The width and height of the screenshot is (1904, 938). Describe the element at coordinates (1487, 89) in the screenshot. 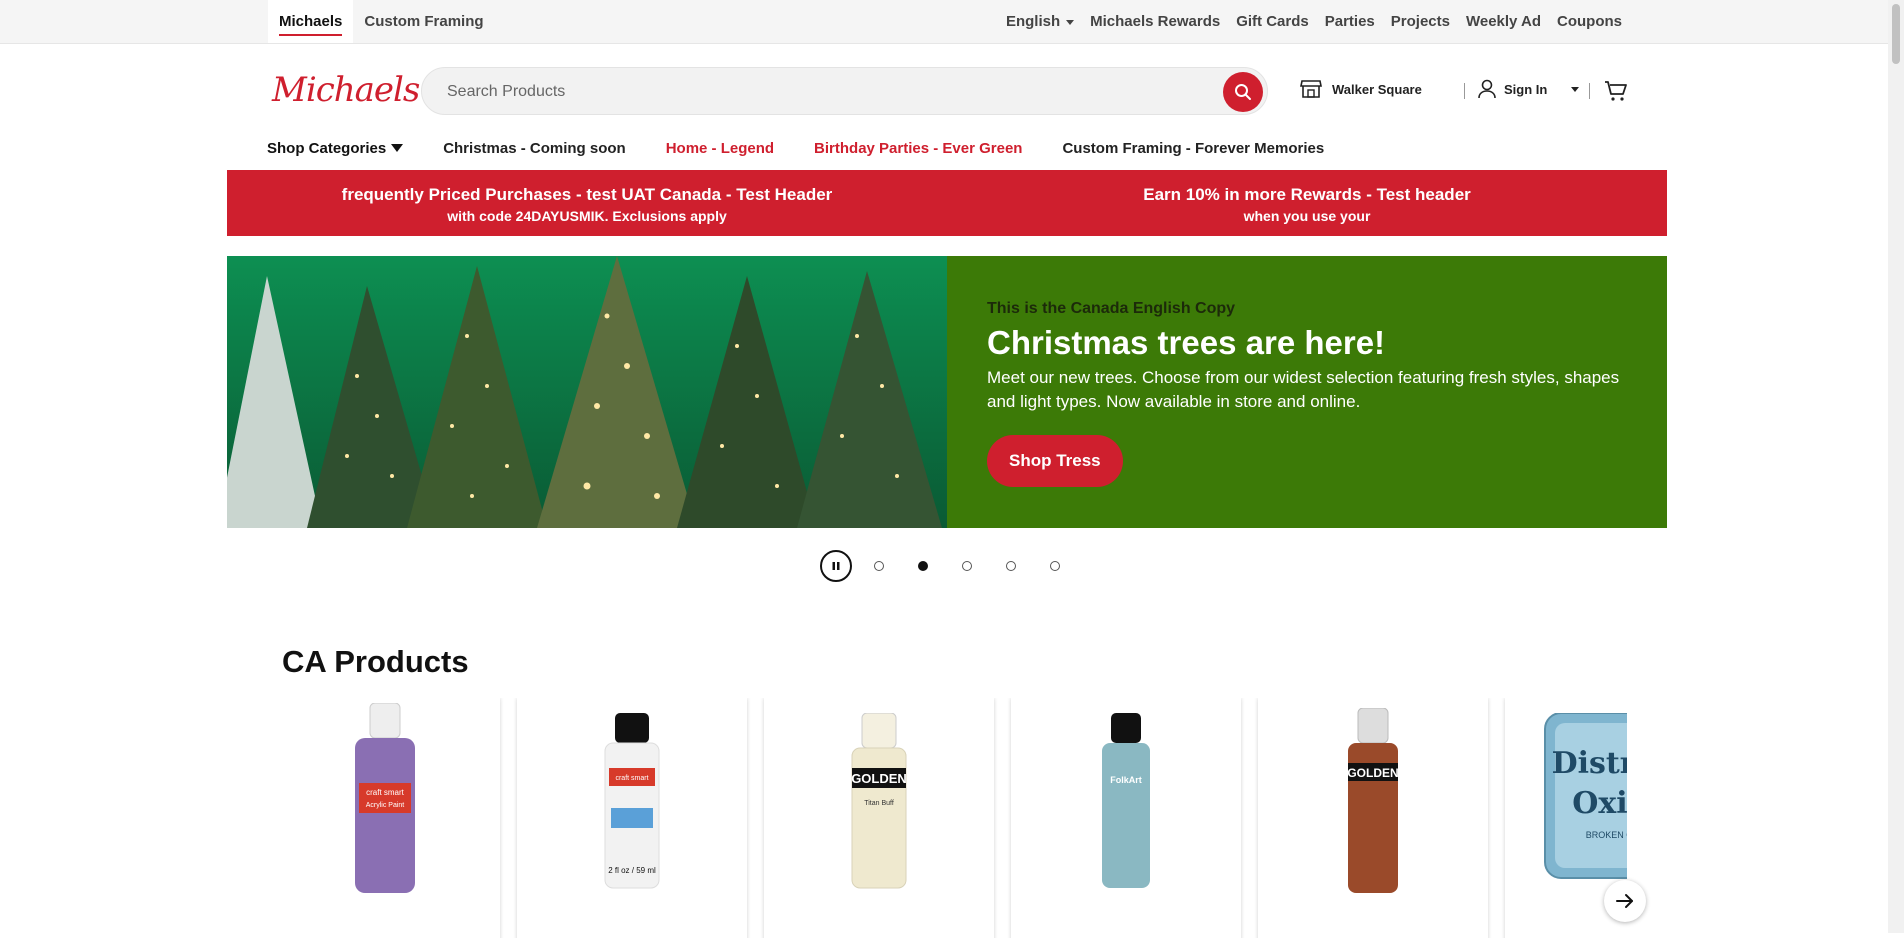

I see `user-icon` at that location.